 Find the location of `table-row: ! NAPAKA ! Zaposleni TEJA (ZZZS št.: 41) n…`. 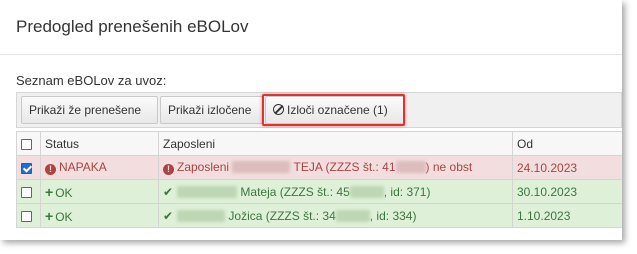

table-row: ! NAPAKA ! Zaposleni TEJA (ZZZS št.: 41) n… is located at coordinates (319, 167).